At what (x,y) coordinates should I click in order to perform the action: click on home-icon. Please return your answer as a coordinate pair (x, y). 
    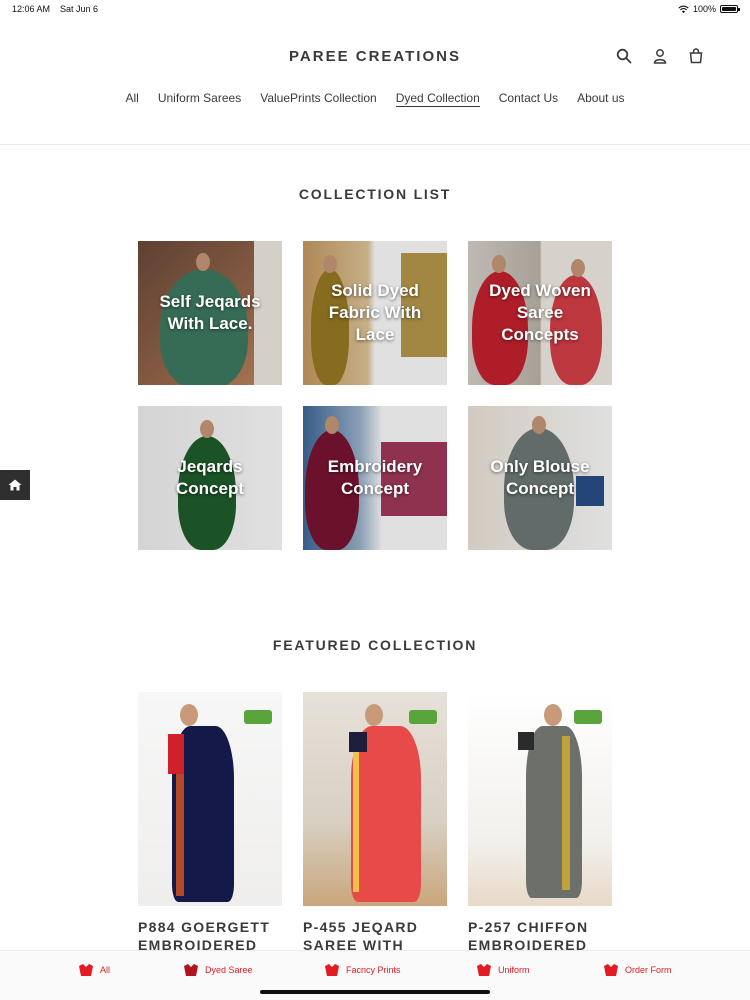
    Looking at the image, I should click on (15, 485).